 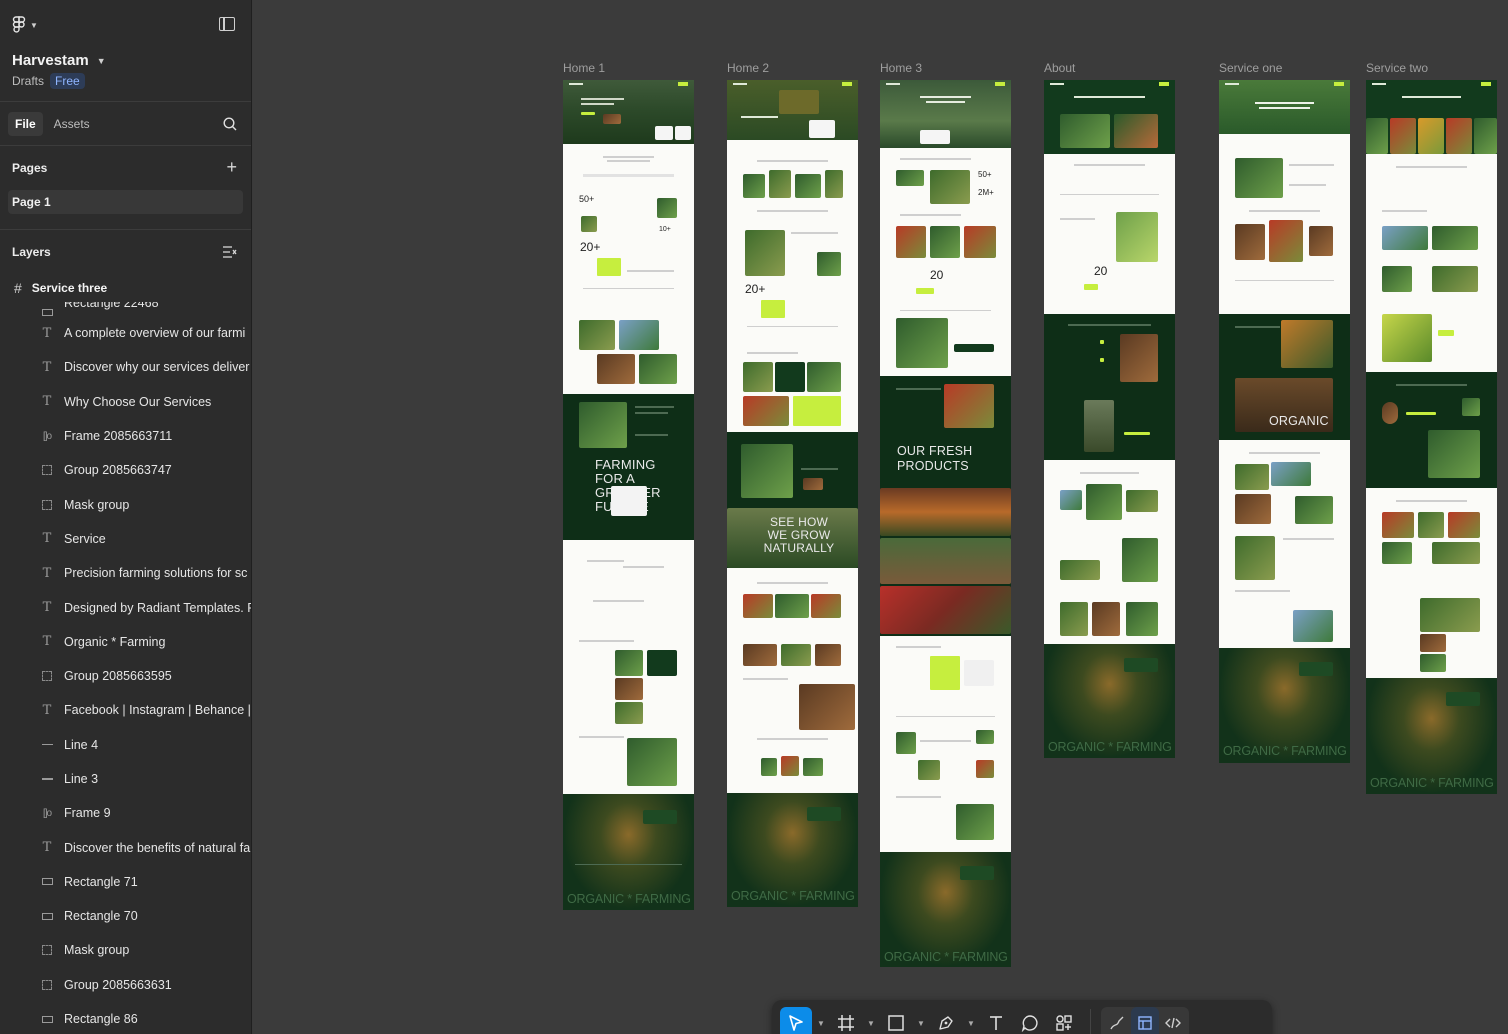 What do you see at coordinates (1431, 263) in the screenshot?
I see `content-section` at bounding box center [1431, 263].